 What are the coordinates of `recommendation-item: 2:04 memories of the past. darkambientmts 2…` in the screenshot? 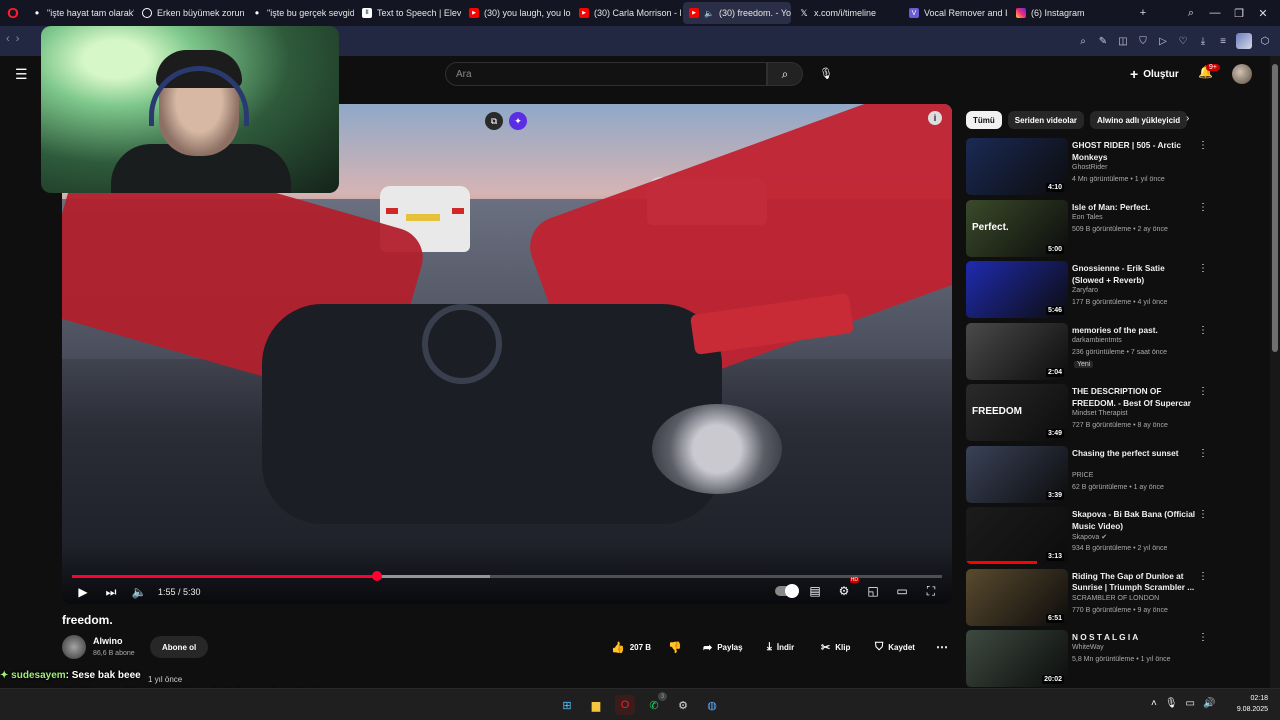 It's located at (1091, 353).